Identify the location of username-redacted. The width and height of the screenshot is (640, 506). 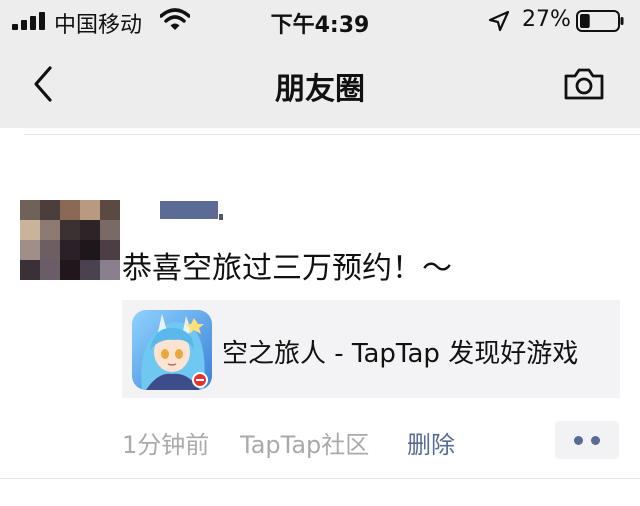
(189, 210).